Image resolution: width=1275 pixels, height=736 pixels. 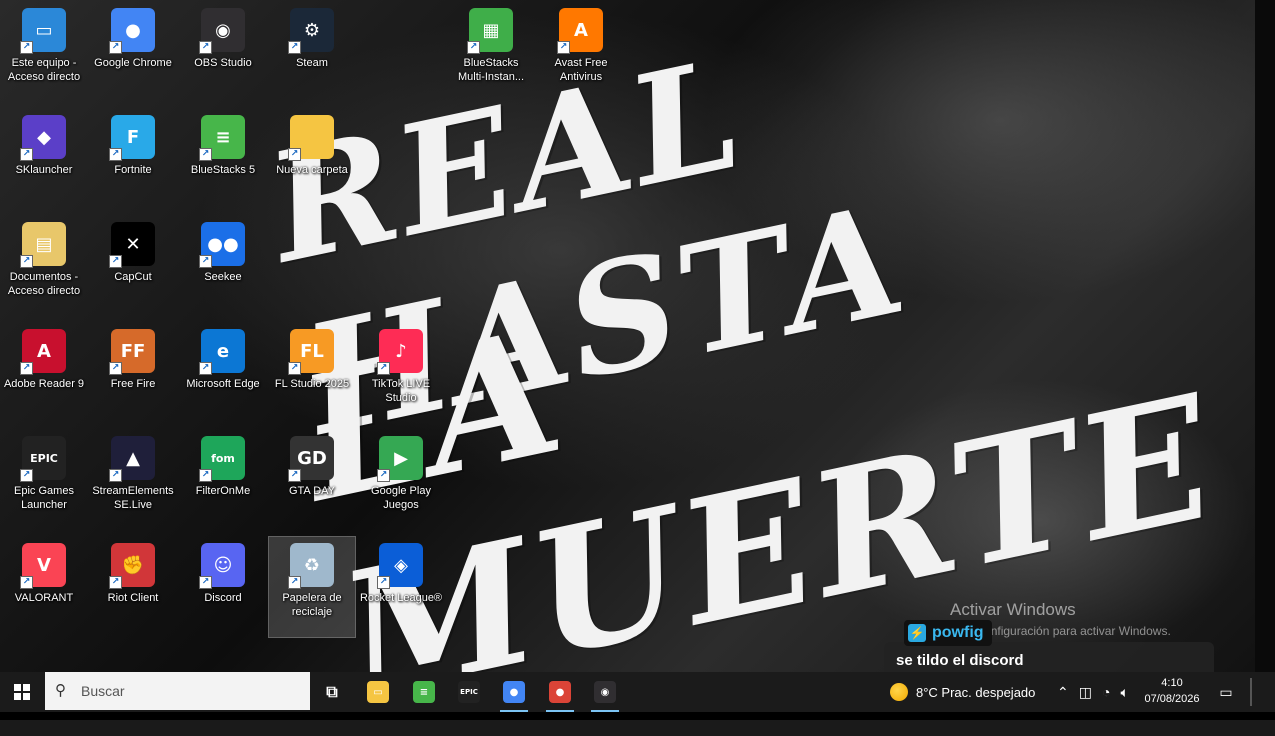 I want to click on folder-icon: ↗, so click(x=311, y=138).